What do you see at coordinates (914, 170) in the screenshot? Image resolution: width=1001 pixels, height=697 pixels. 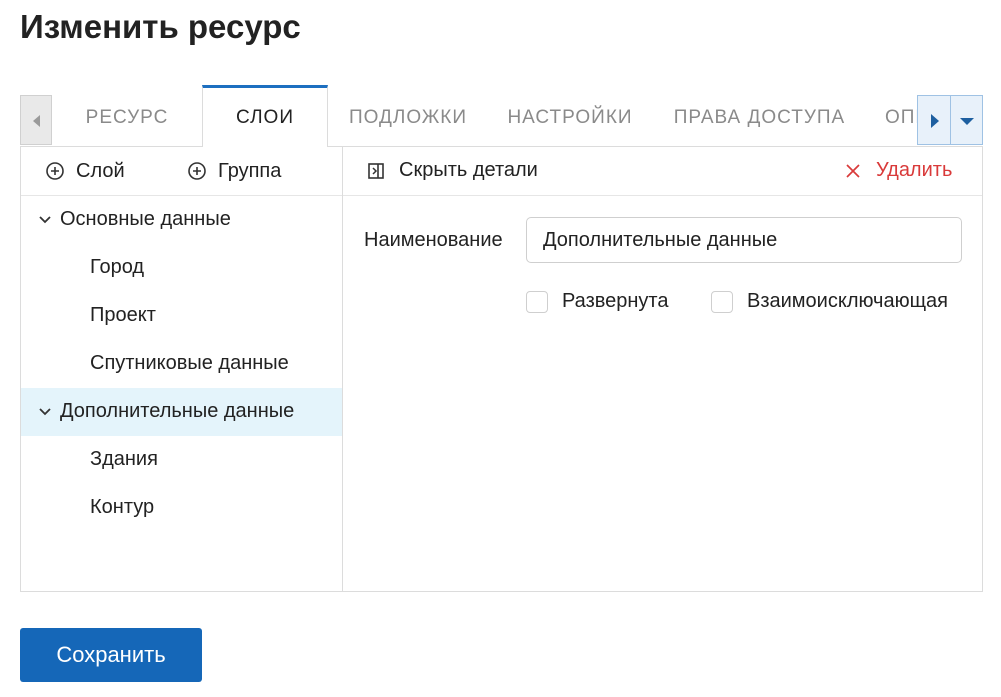 I see `delete-label: Удалить` at bounding box center [914, 170].